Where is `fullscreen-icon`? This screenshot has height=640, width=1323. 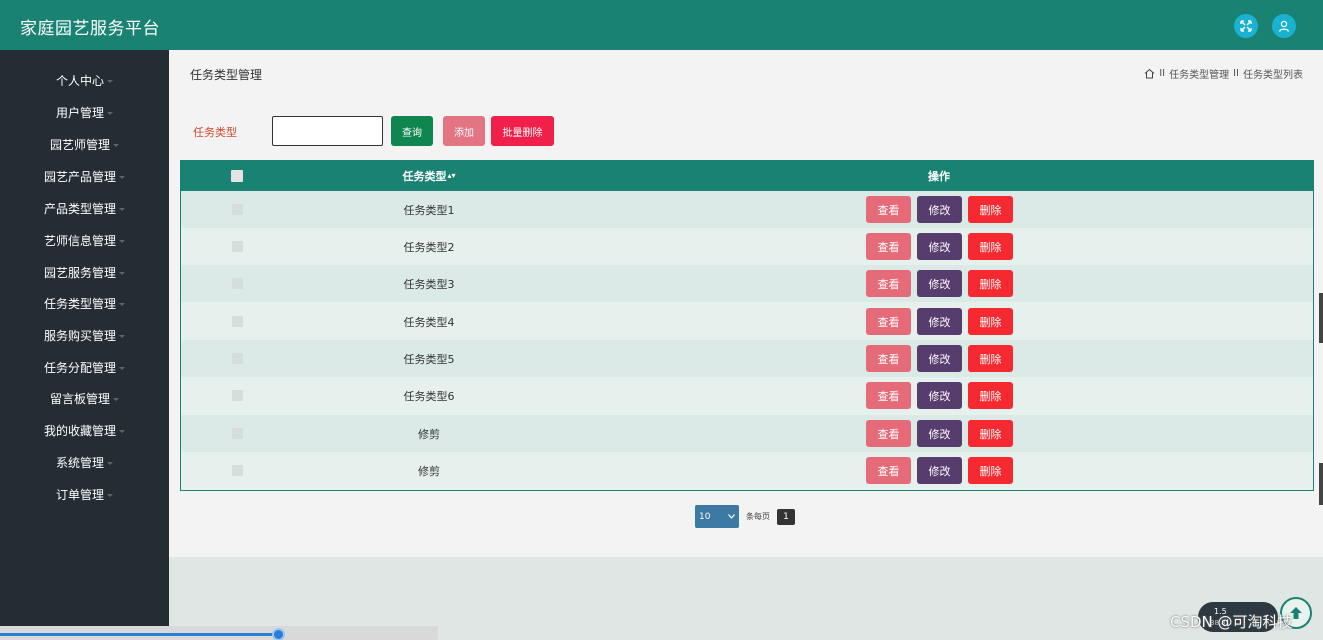 fullscreen-icon is located at coordinates (1246, 26).